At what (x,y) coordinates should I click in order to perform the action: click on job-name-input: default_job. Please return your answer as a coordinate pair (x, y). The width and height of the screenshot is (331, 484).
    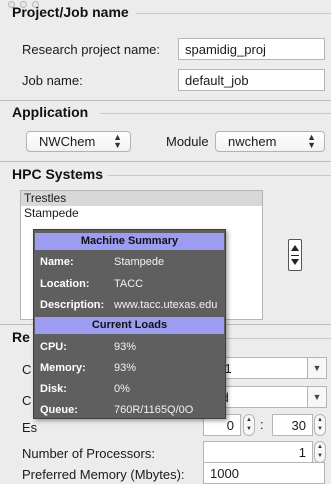
    Looking at the image, I should click on (251, 80).